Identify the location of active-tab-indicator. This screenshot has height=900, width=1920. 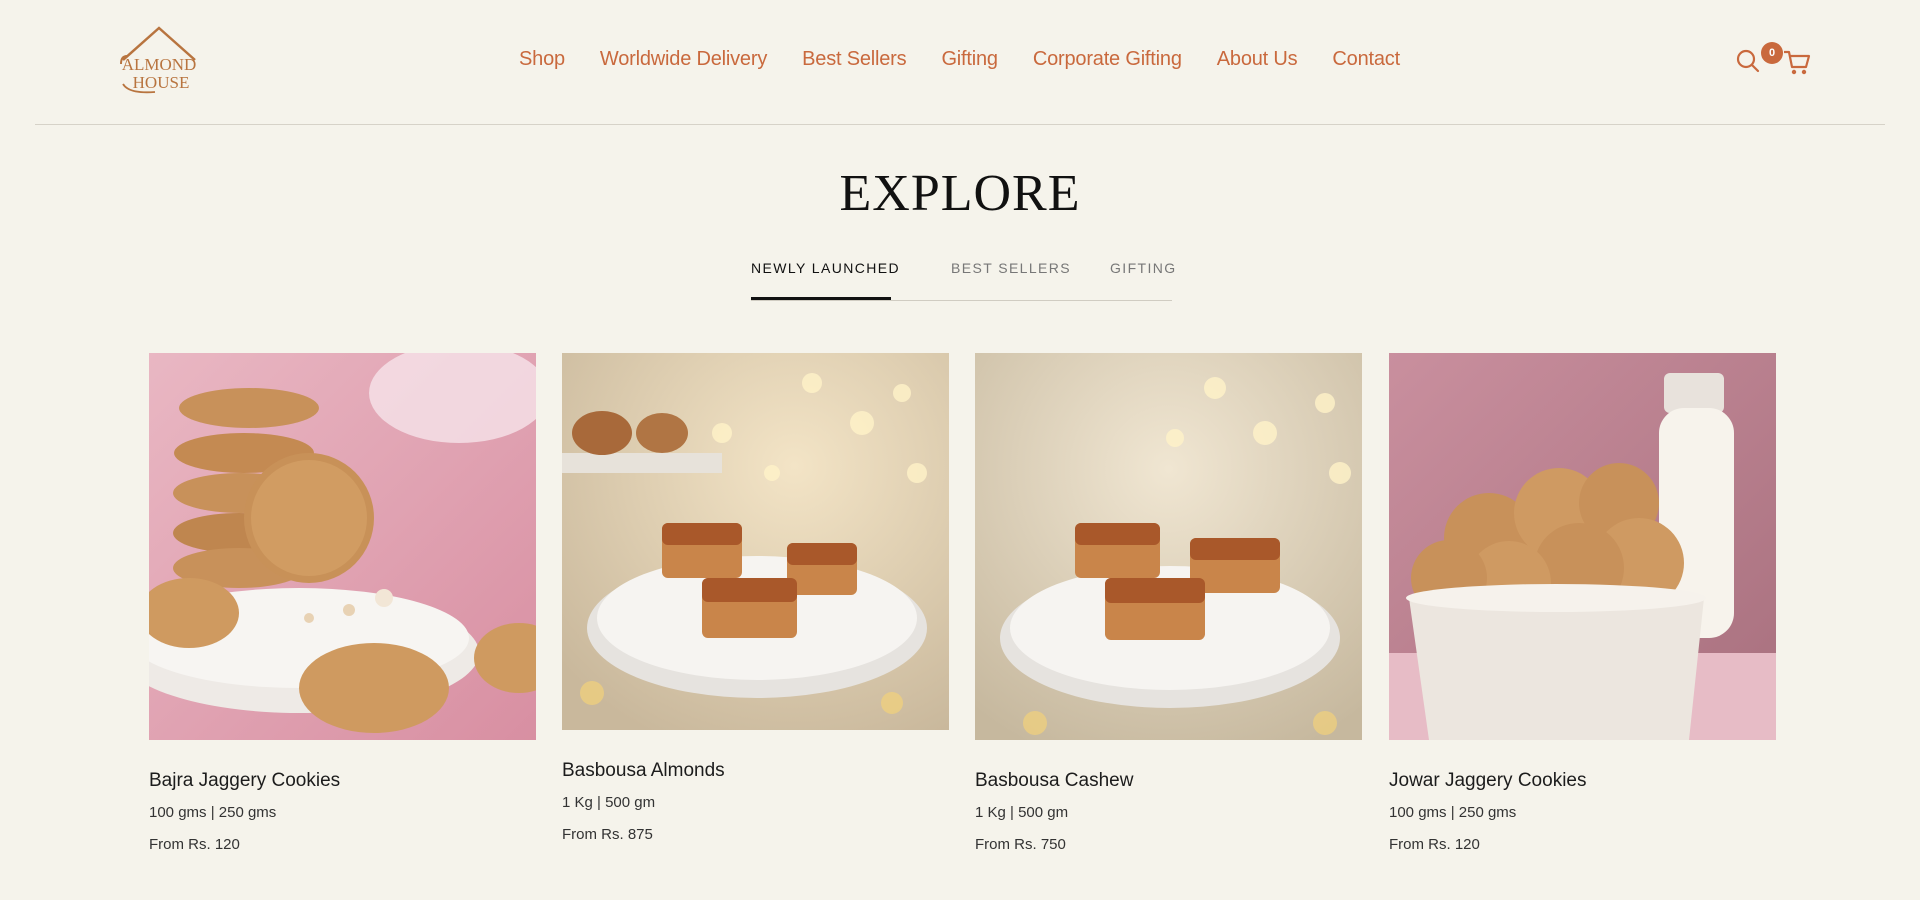
(821, 298).